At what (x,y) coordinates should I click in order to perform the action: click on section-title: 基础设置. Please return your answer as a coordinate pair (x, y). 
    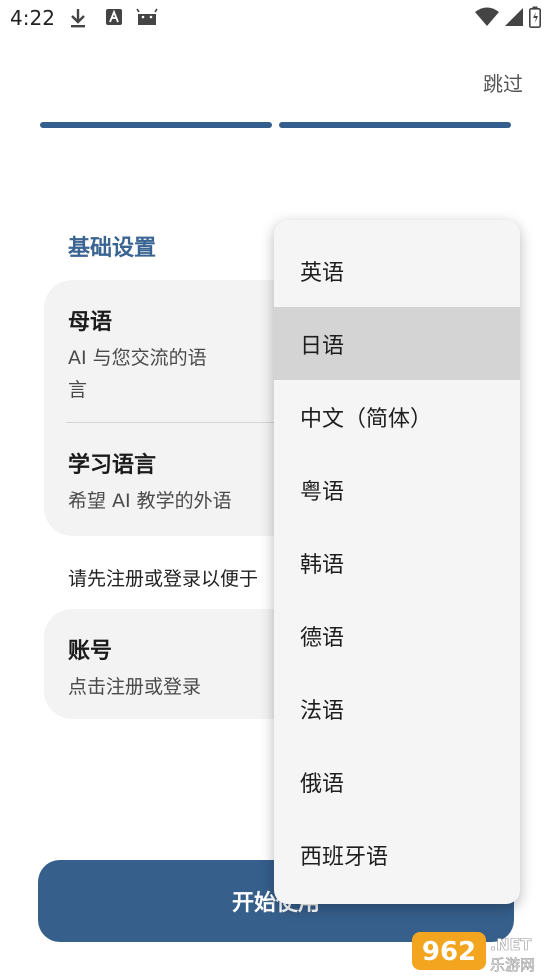
    Looking at the image, I should click on (112, 248).